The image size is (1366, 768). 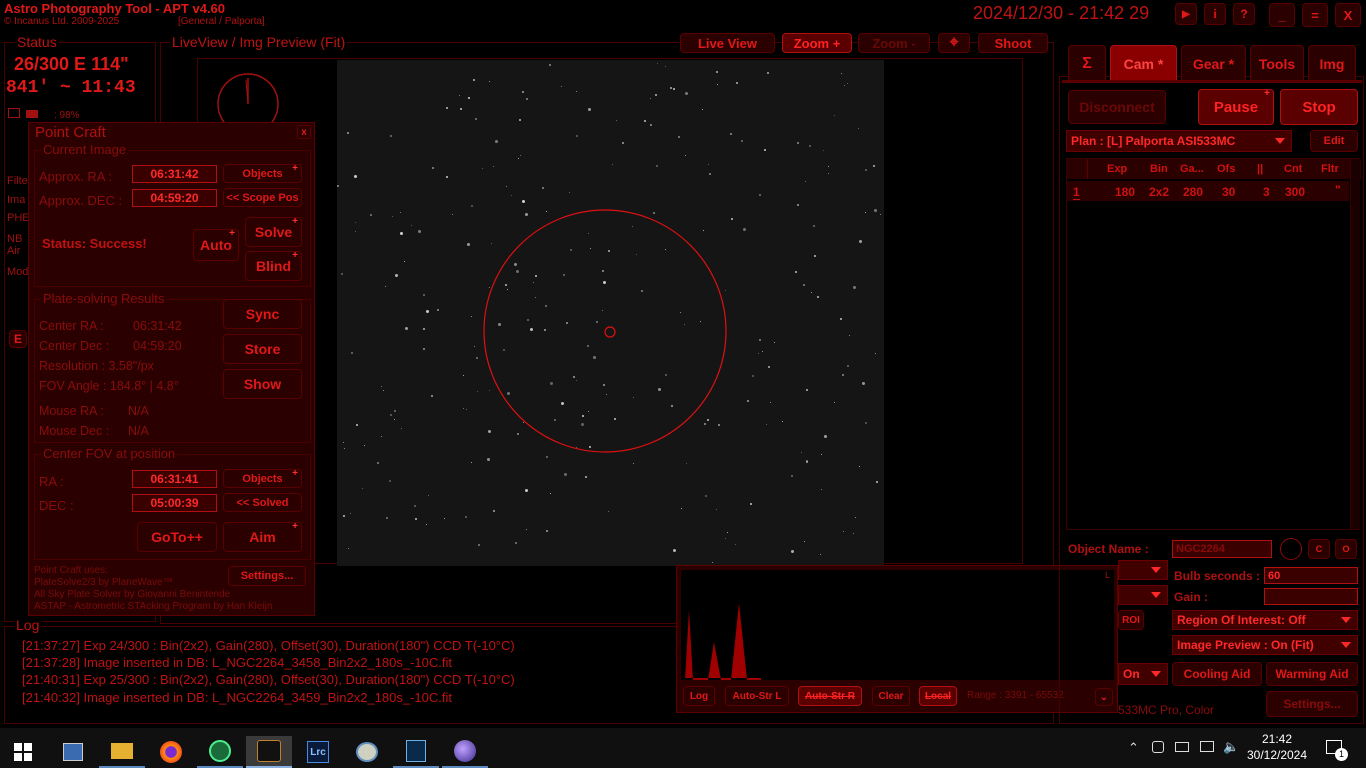 What do you see at coordinates (318, 752) in the screenshot?
I see `lightroom-icon: Lrc` at bounding box center [318, 752].